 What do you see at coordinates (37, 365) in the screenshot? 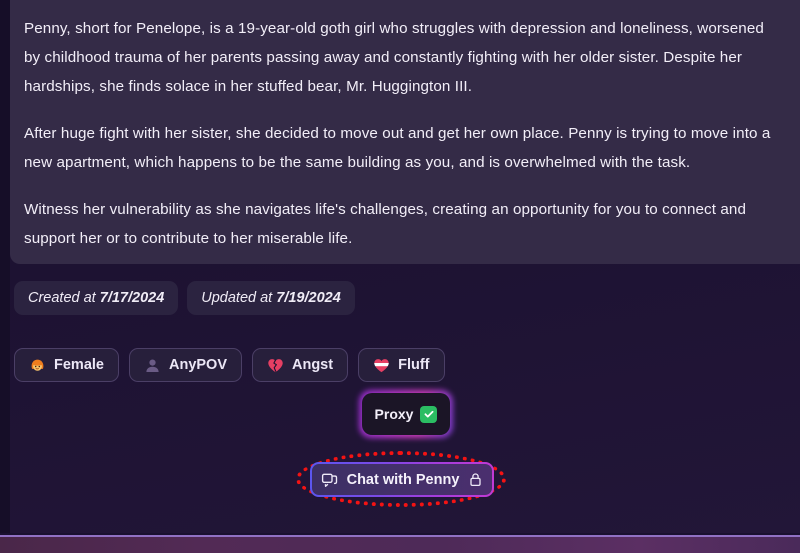
I see `woman-emoji-icon` at bounding box center [37, 365].